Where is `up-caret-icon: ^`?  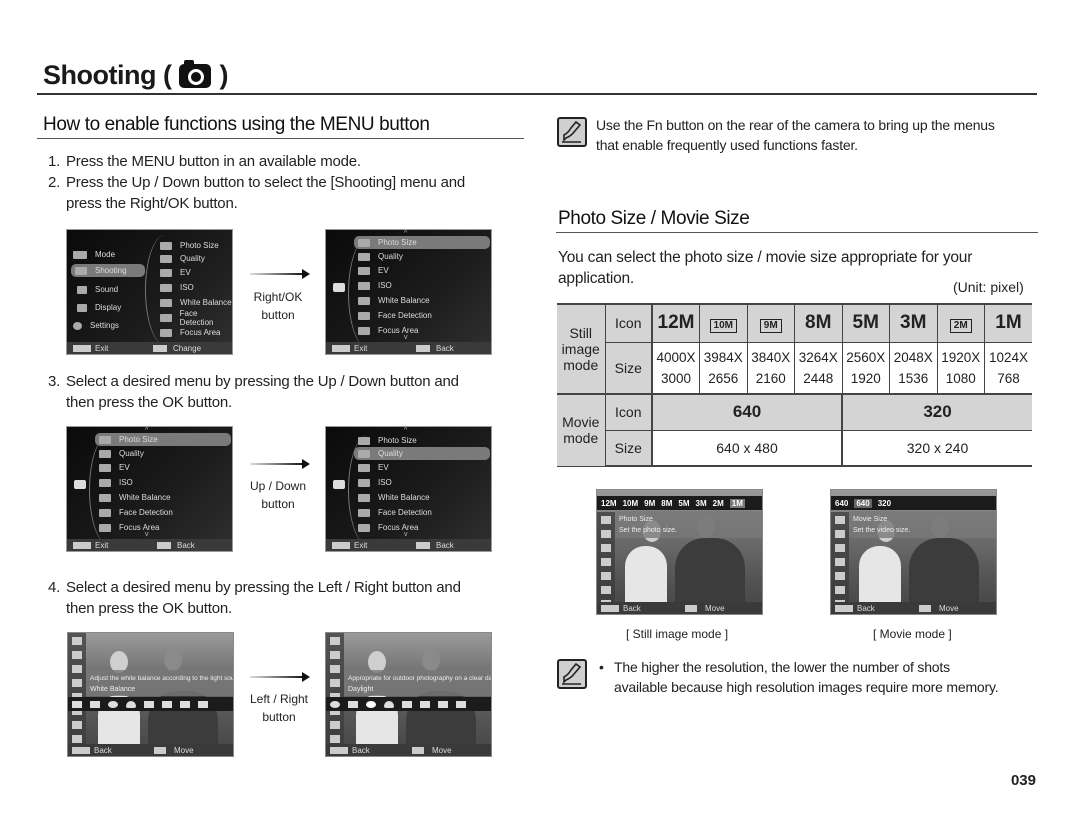 up-caret-icon: ^ is located at coordinates (406, 430).